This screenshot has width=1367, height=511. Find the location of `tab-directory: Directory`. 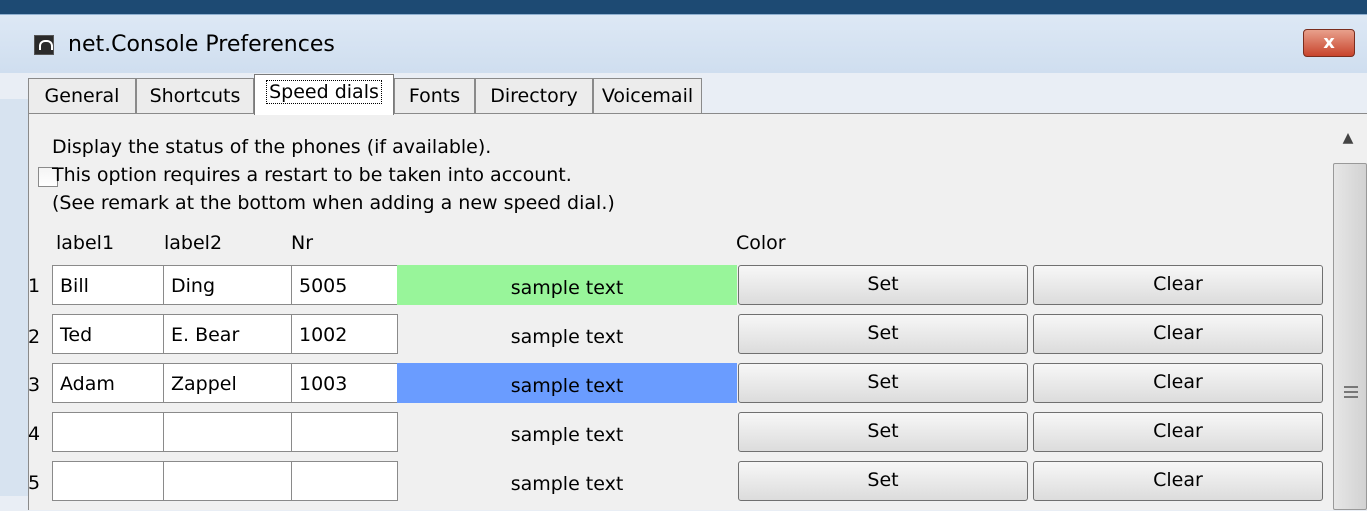

tab-directory: Directory is located at coordinates (534, 96).